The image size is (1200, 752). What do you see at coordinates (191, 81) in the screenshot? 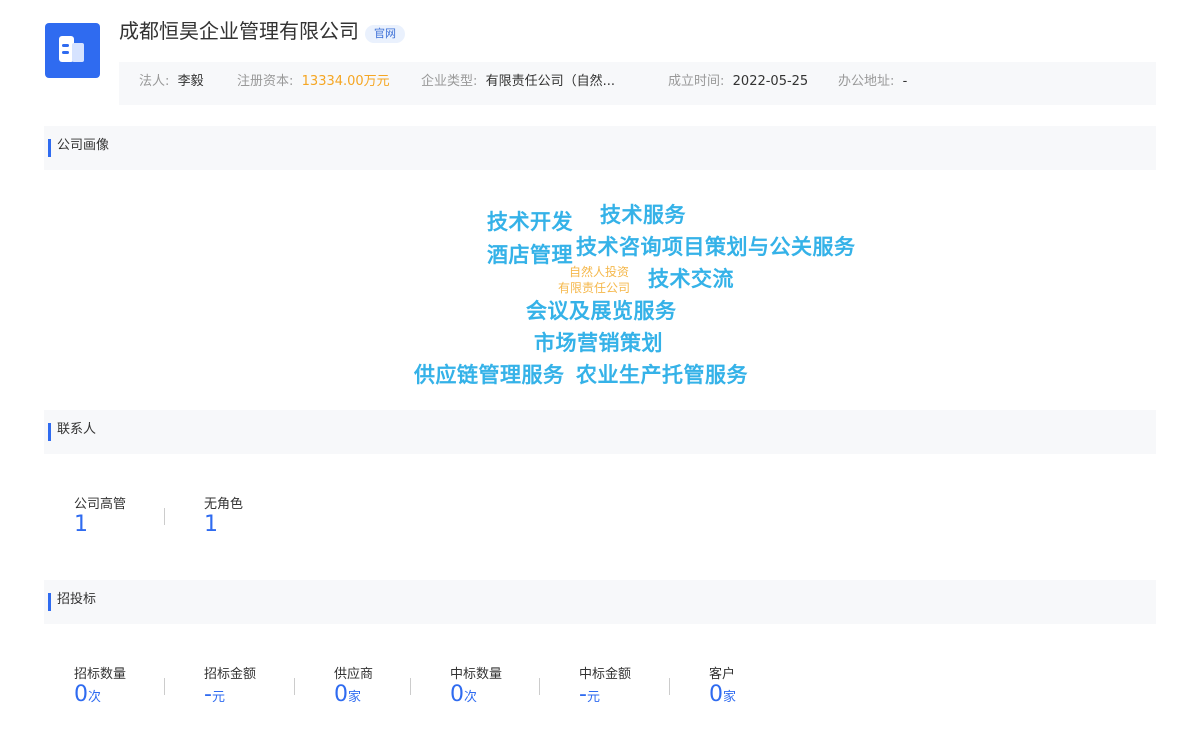
I see `legal-person-value: 李毅` at bounding box center [191, 81].